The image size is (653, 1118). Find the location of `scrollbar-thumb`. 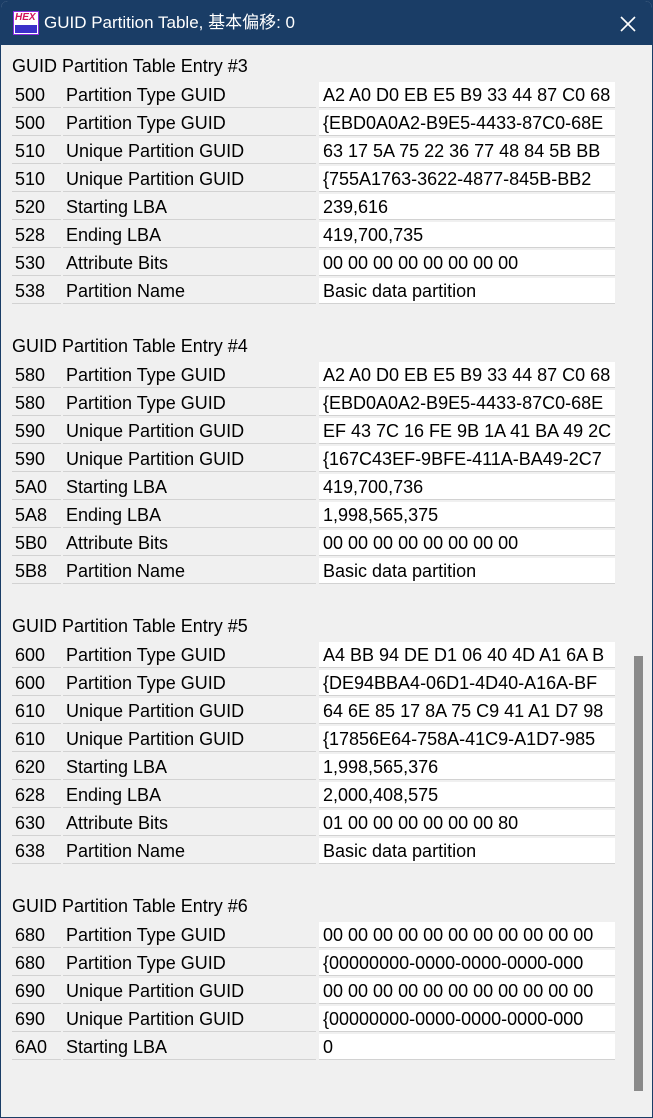

scrollbar-thumb is located at coordinates (638, 873).